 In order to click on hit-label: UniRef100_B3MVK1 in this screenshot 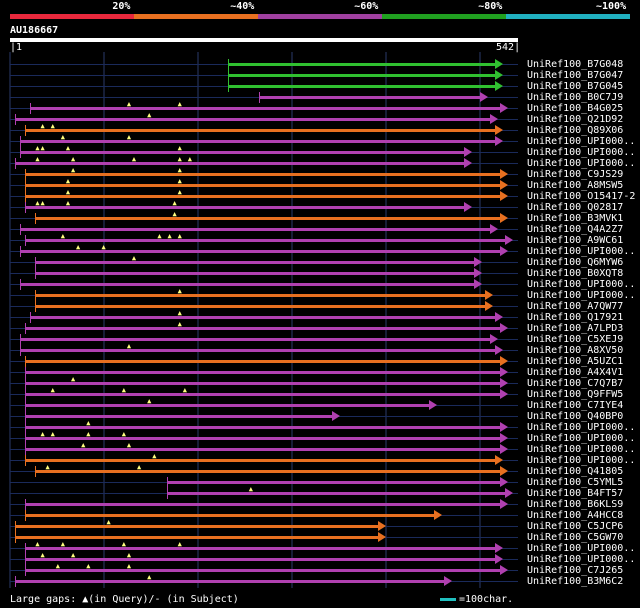, I will do `click(575, 218)`.